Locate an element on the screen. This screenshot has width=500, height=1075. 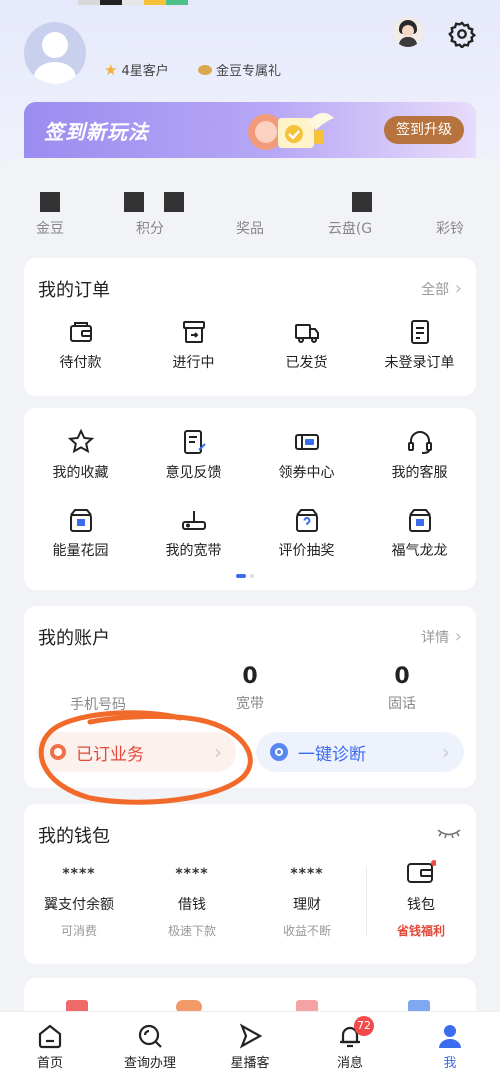
tab-me: 我 is located at coordinates (450, 1043).